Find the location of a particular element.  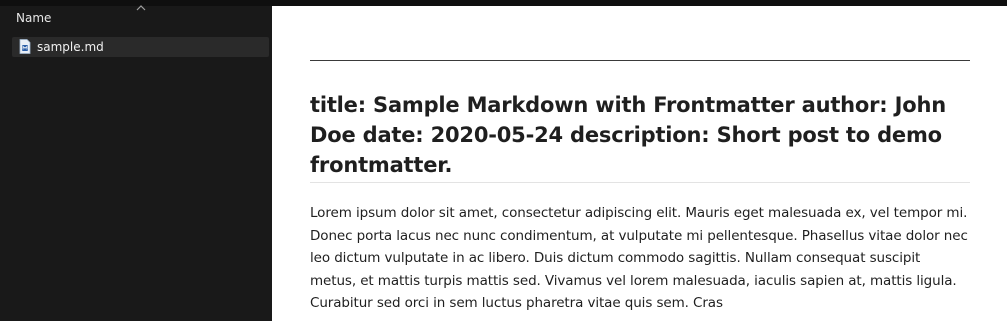

file-name-label: sample.md is located at coordinates (70, 47).